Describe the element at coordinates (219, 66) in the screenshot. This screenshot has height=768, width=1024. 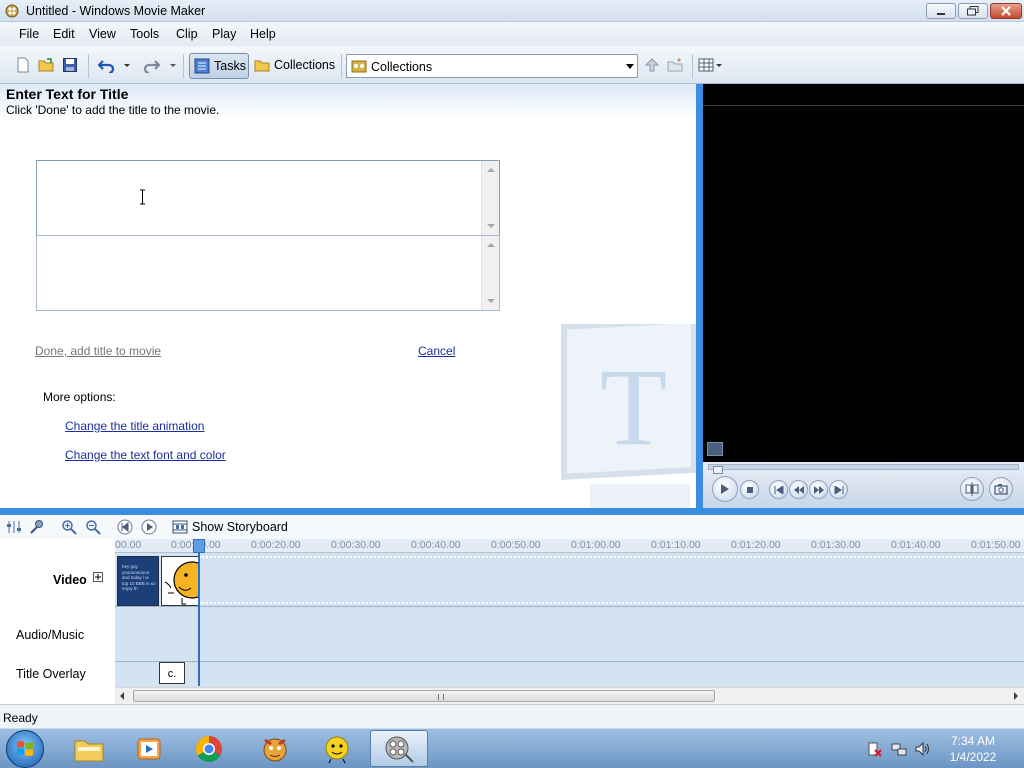
I see `tasks-button: Tasks` at that location.